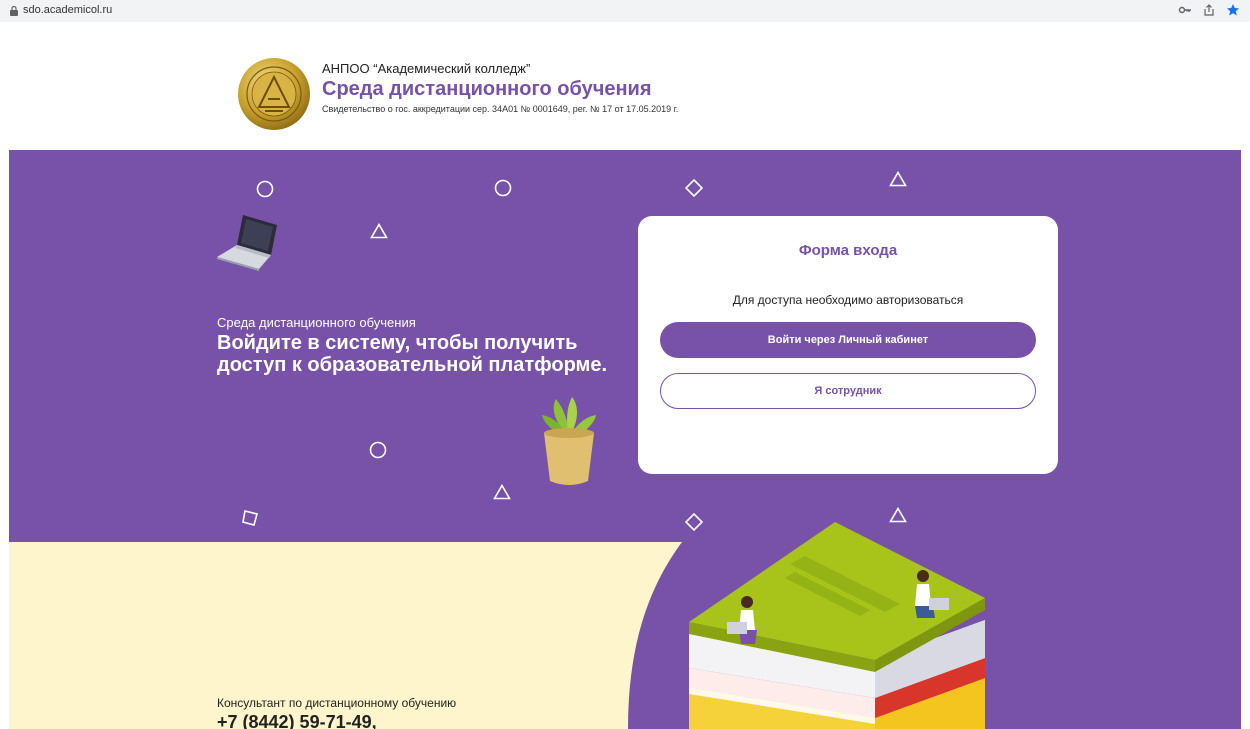  Describe the element at coordinates (848, 391) in the screenshot. I see `employee-login-button: Я сотрудник` at that location.